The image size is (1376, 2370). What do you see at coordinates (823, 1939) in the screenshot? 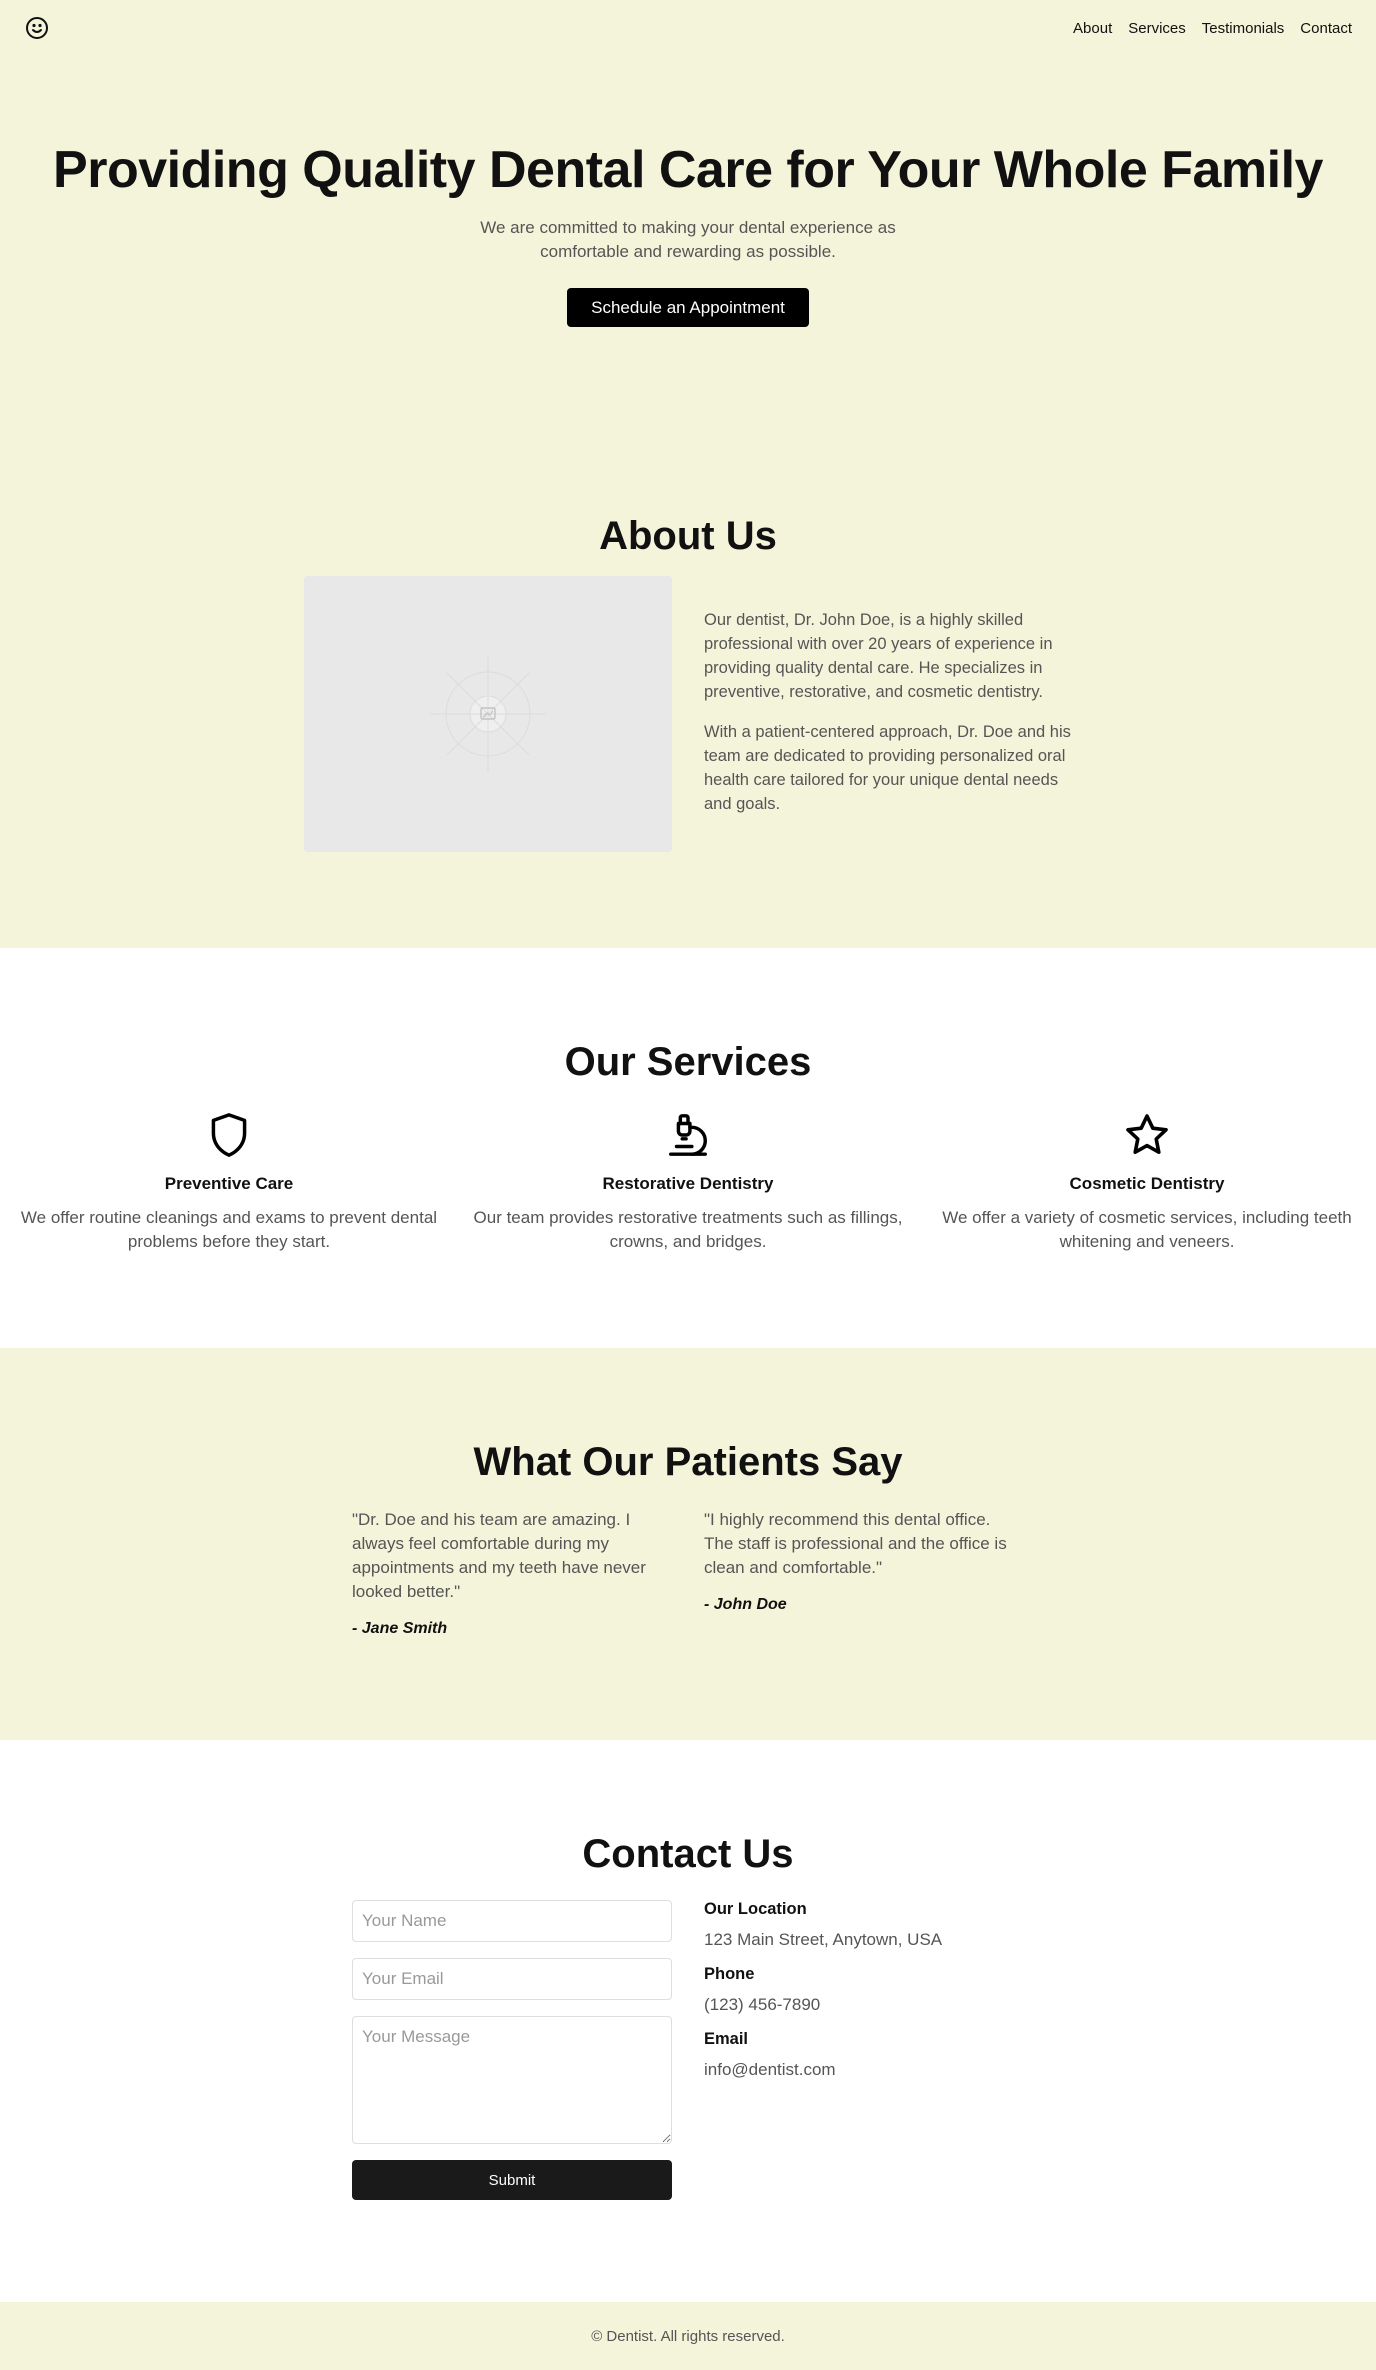
I see `location-value: 123 Main Street, Anytown, USA` at bounding box center [823, 1939].